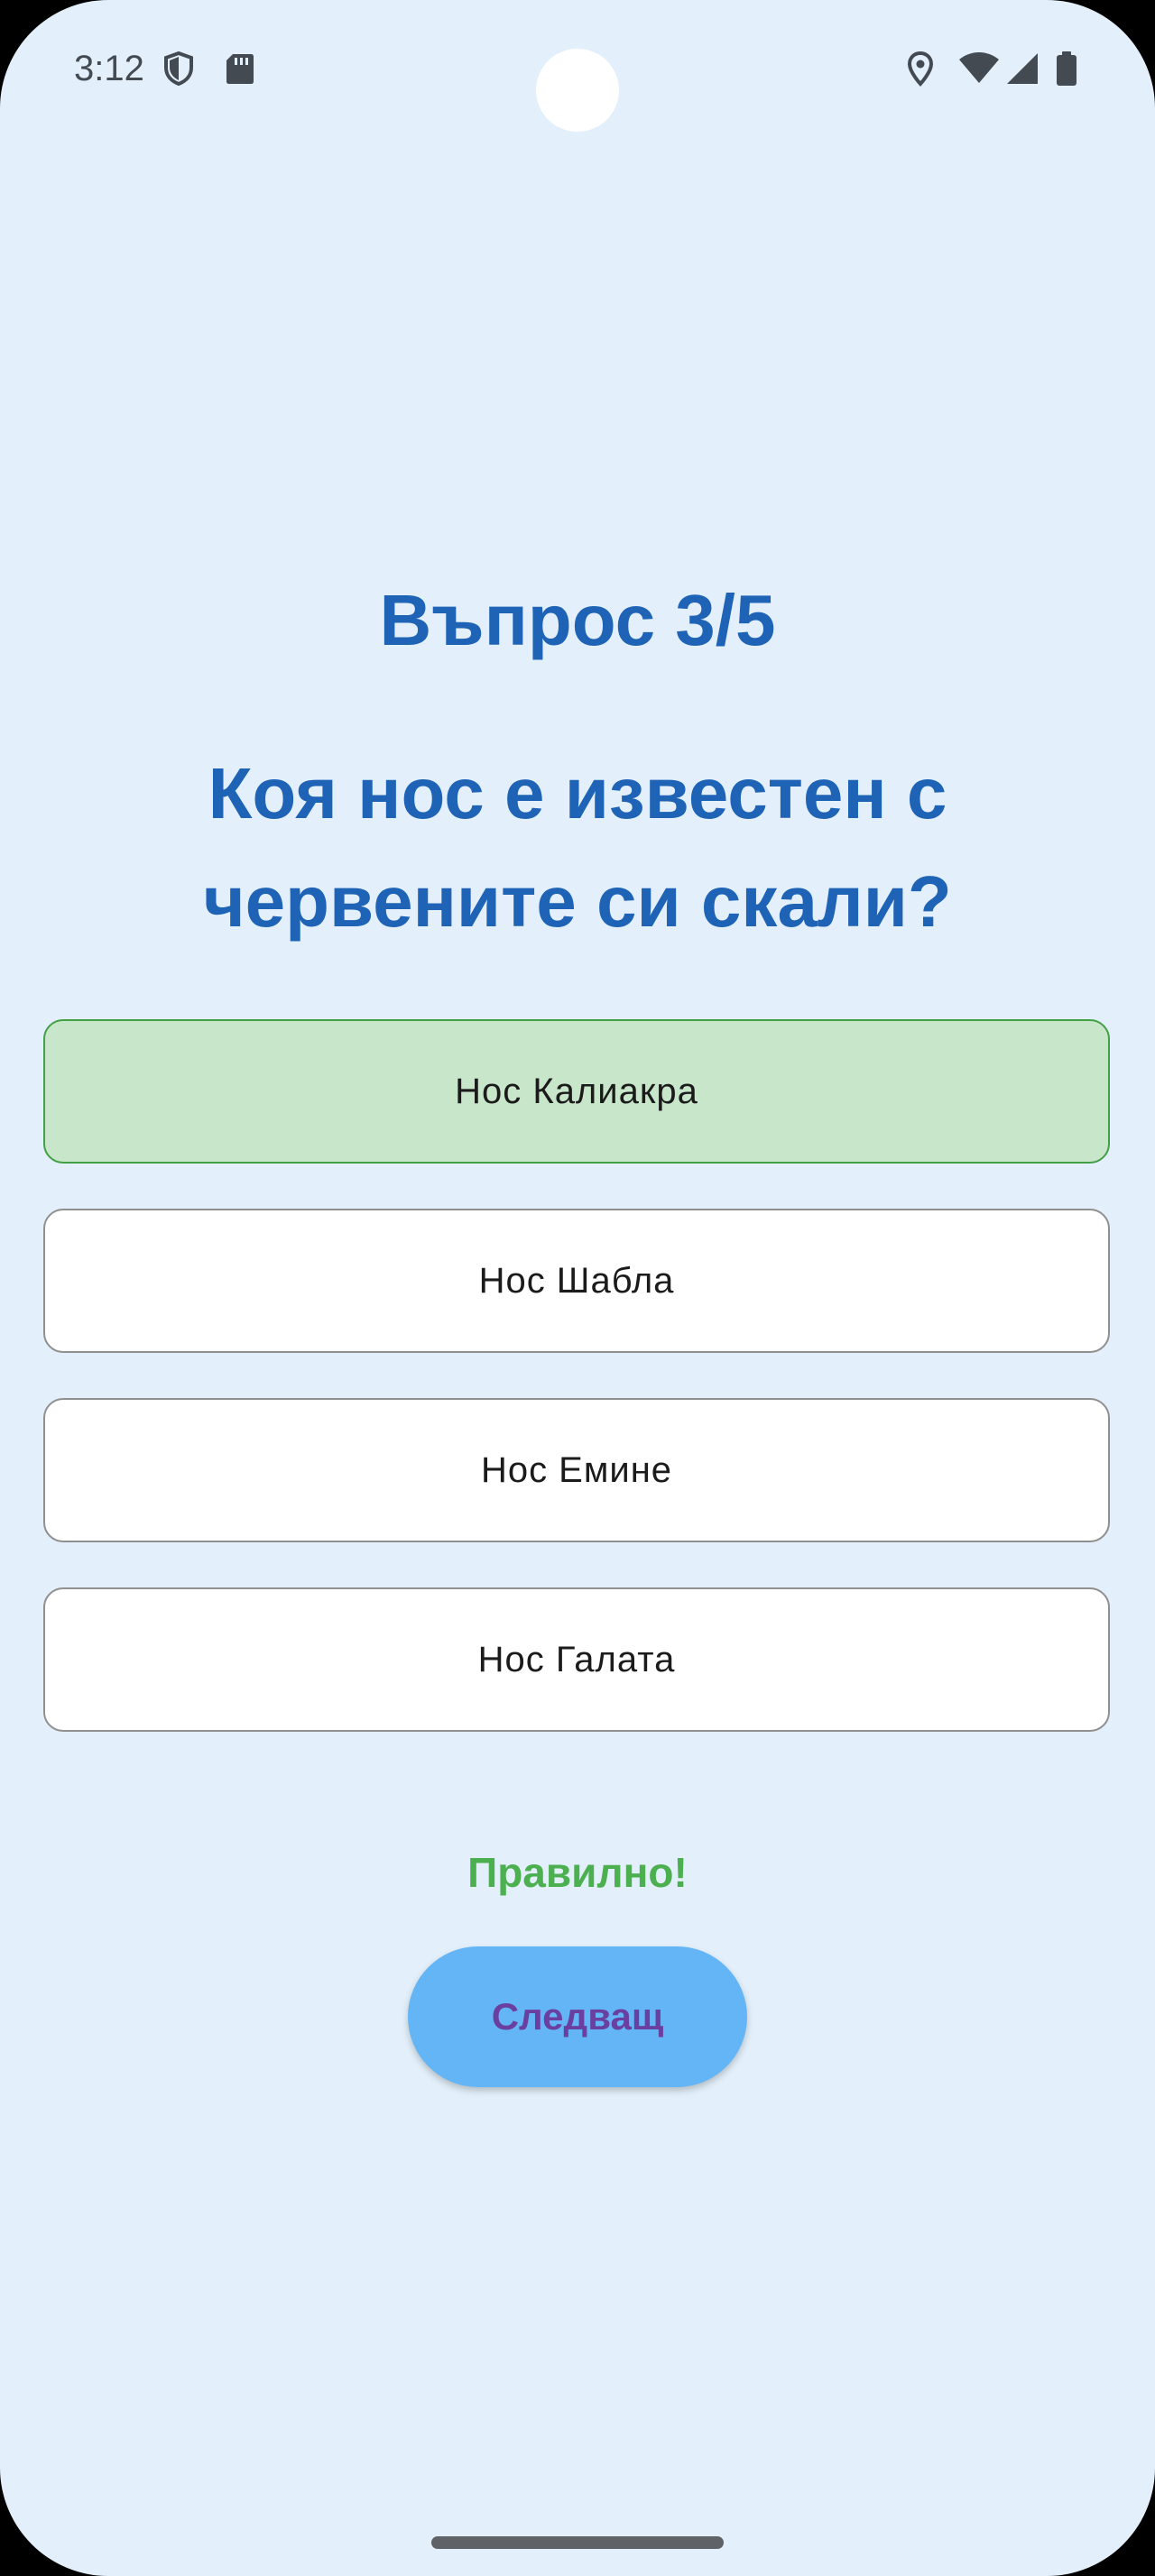 Image resolution: width=1155 pixels, height=2576 pixels. What do you see at coordinates (1066, 68) in the screenshot?
I see `battery-icon` at bounding box center [1066, 68].